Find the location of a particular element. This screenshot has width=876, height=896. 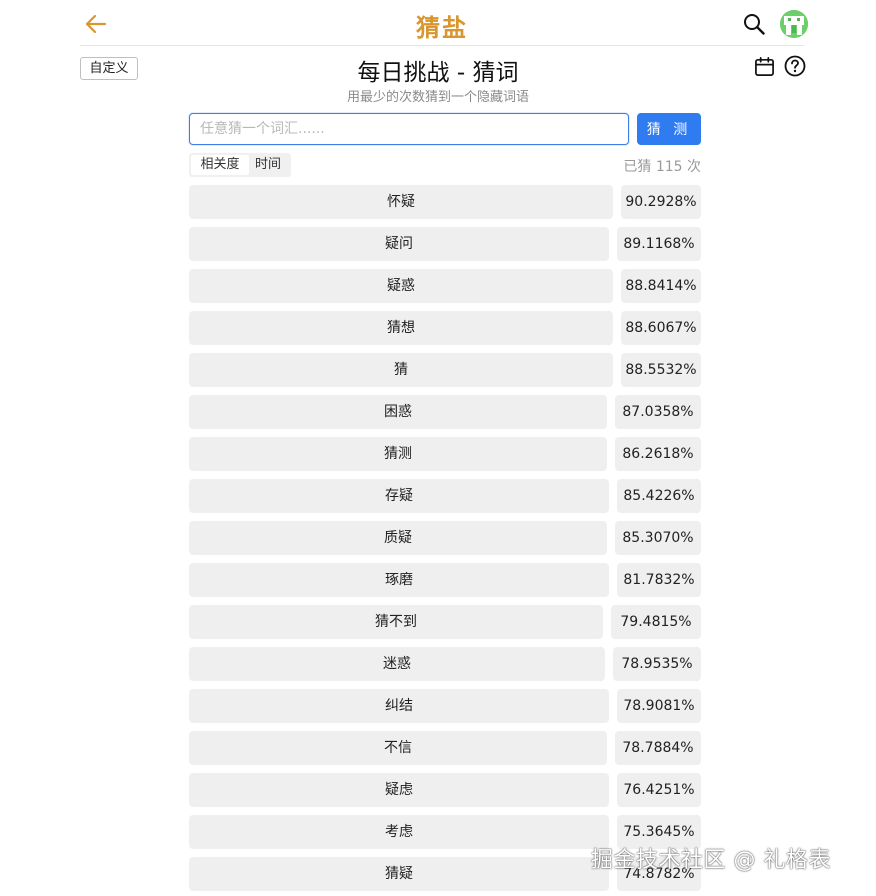

guess-word: 质疑 is located at coordinates (398, 538).